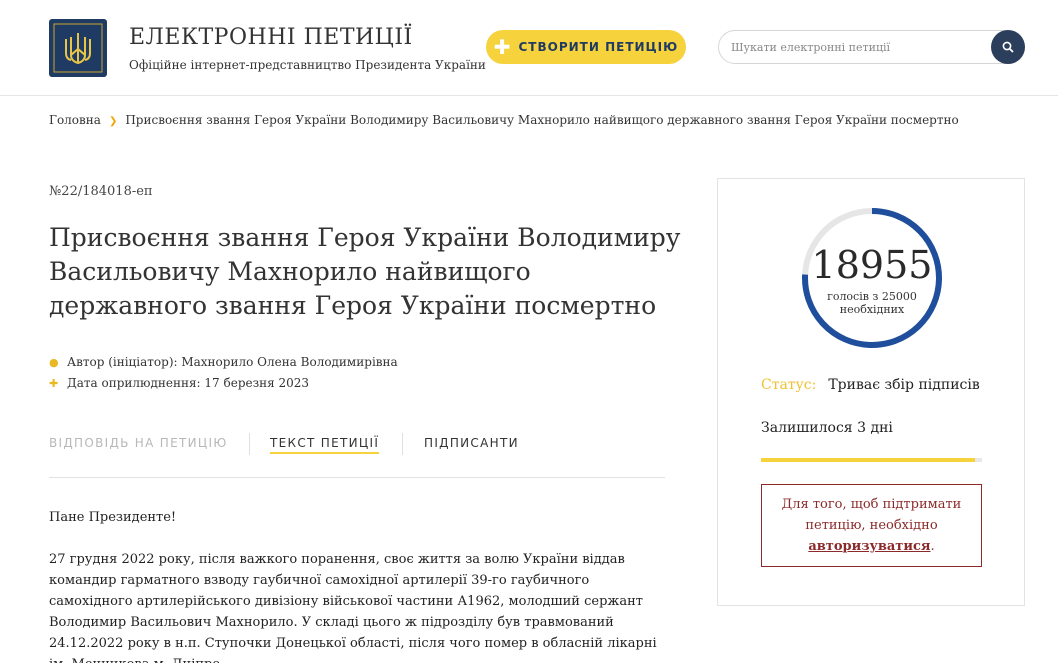 The width and height of the screenshot is (1058, 663). I want to click on petition-number: №22/184018-еп, so click(101, 191).